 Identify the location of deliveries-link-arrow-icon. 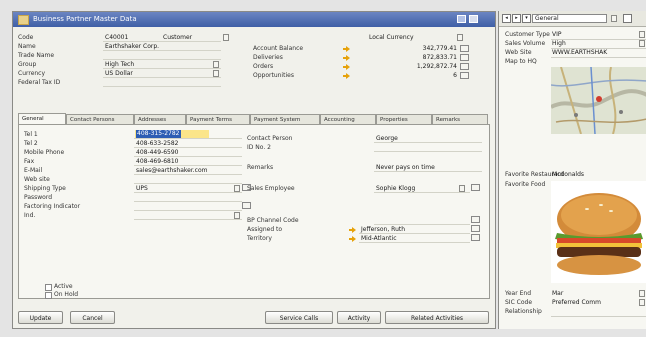
(346, 58).